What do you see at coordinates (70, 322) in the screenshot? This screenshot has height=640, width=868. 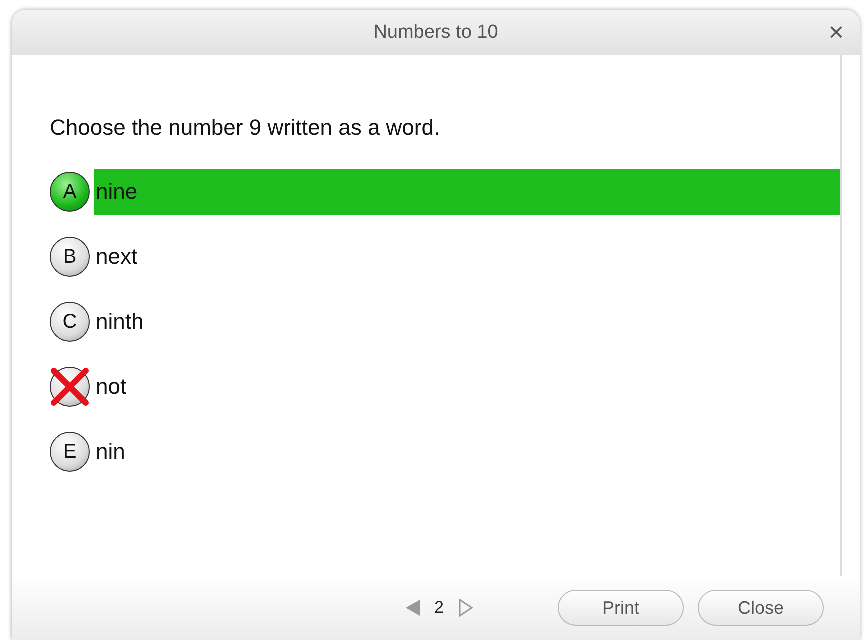 I see `answer-choice-button: C` at bounding box center [70, 322].